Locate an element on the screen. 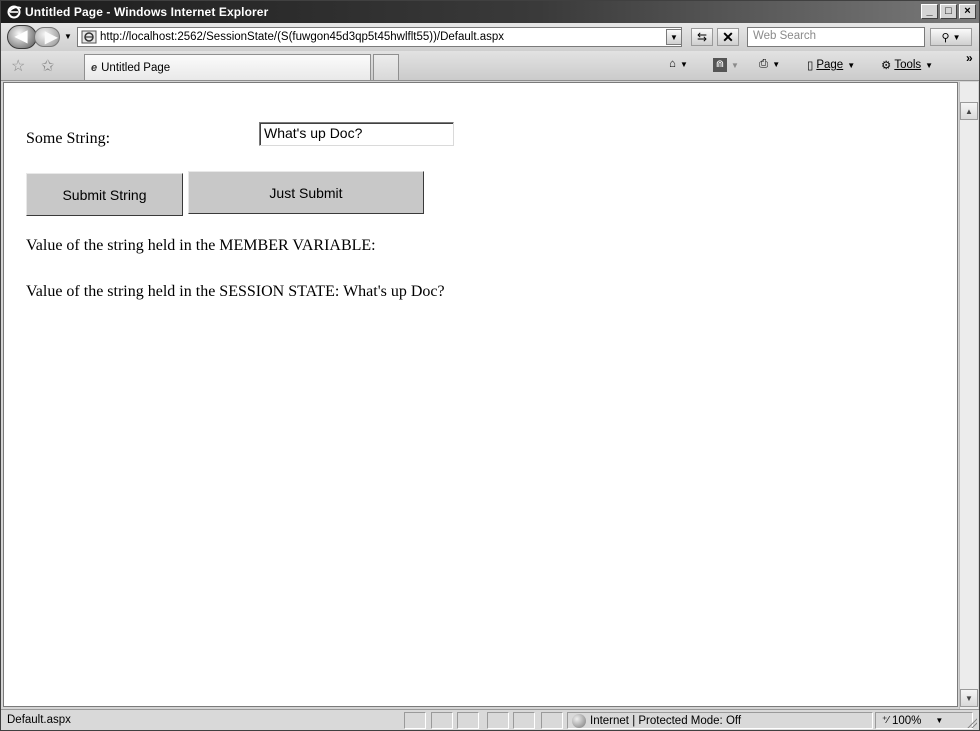 Image resolution: width=980 pixels, height=731 pixels. page-menu-label: Page is located at coordinates (830, 65).